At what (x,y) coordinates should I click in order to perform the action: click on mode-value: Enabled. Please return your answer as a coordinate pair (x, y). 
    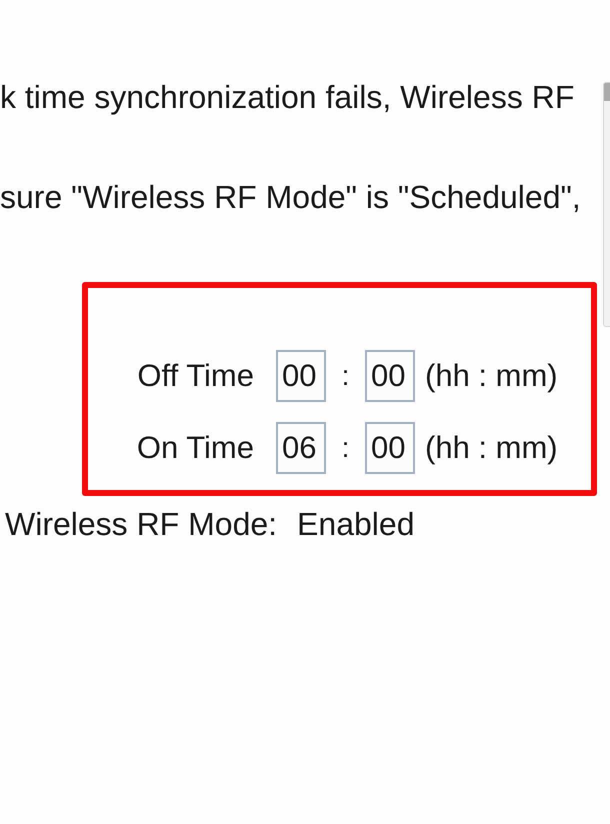
    Looking at the image, I should click on (355, 524).